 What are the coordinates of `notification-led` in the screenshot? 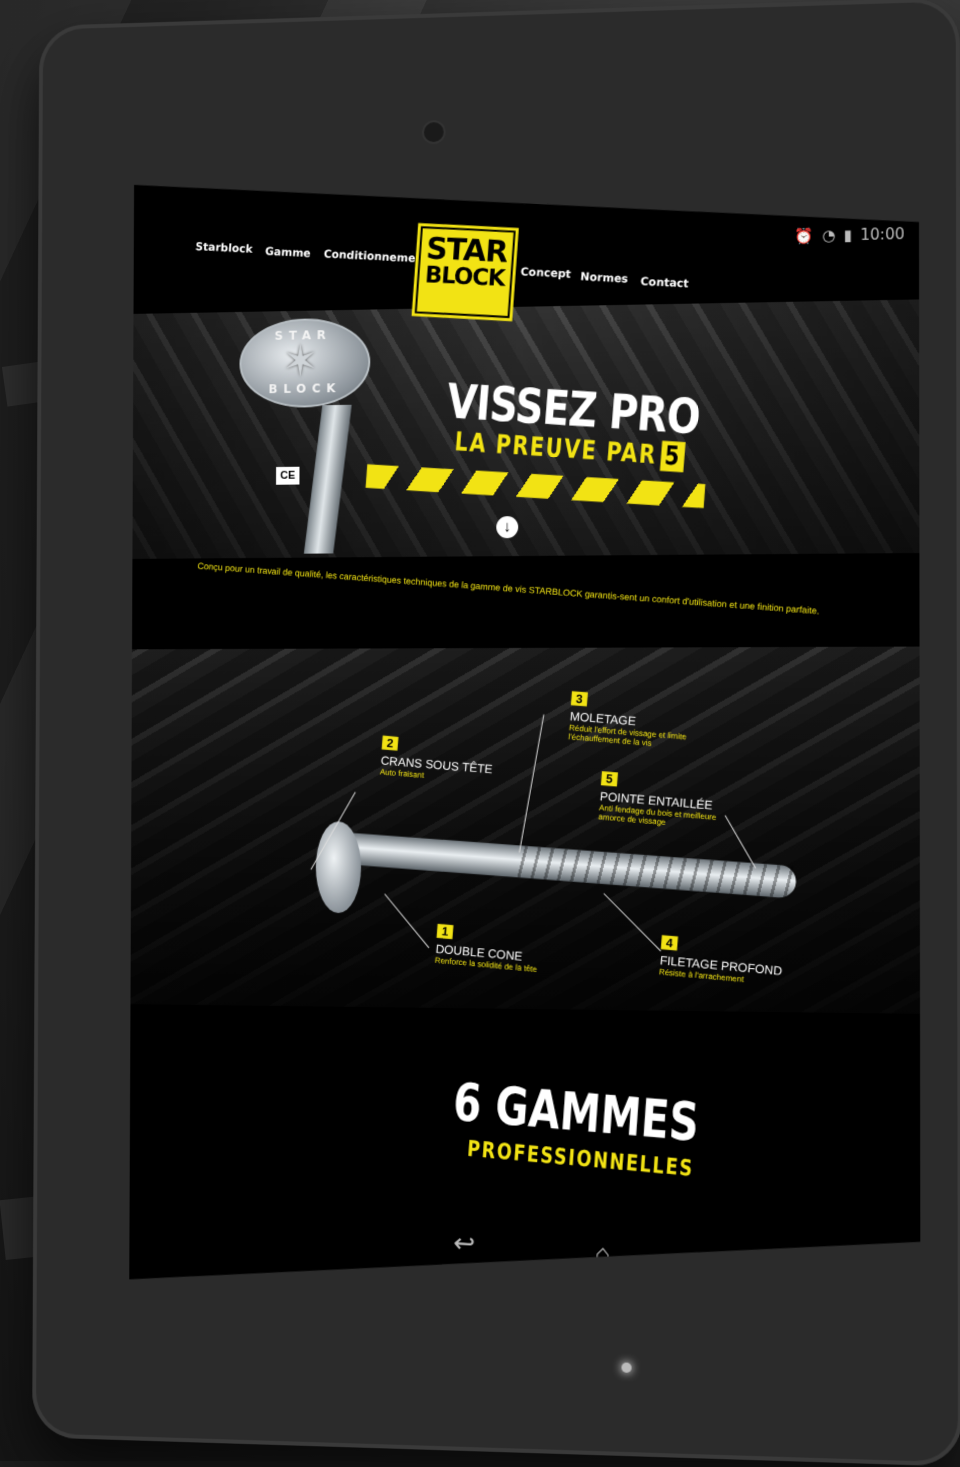 It's located at (626, 1367).